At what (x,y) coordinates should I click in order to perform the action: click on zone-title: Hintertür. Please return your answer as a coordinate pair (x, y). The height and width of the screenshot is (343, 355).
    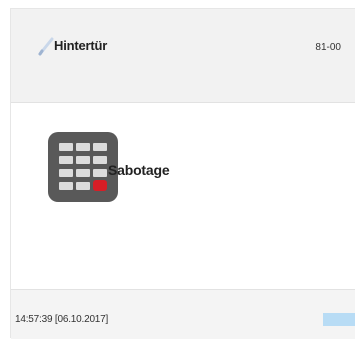
    Looking at the image, I should click on (81, 45).